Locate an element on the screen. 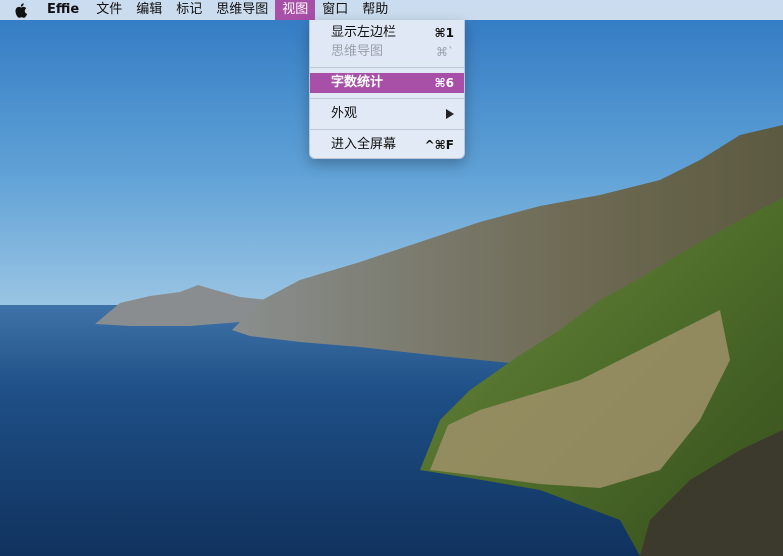  menu-help: 帮助 is located at coordinates (375, 10).